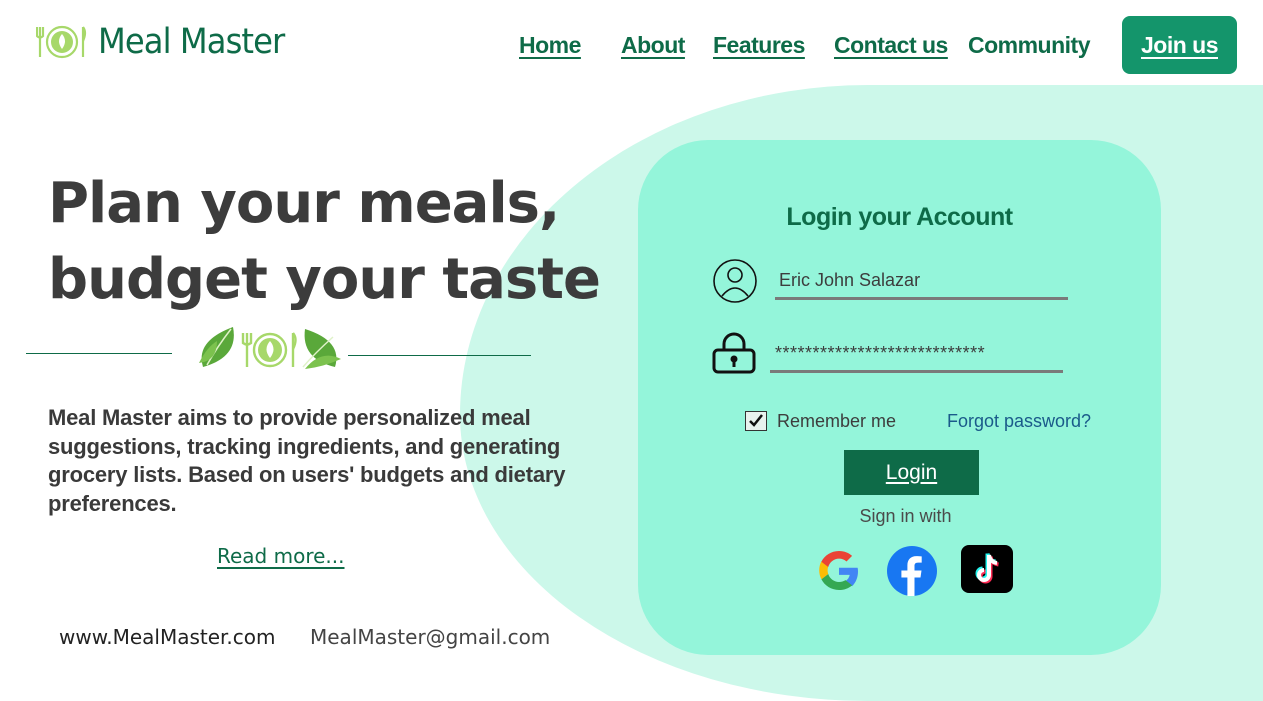 This screenshot has width=1263, height=701. Describe the element at coordinates (550, 45) in the screenshot. I see `nav-home: Home` at that location.